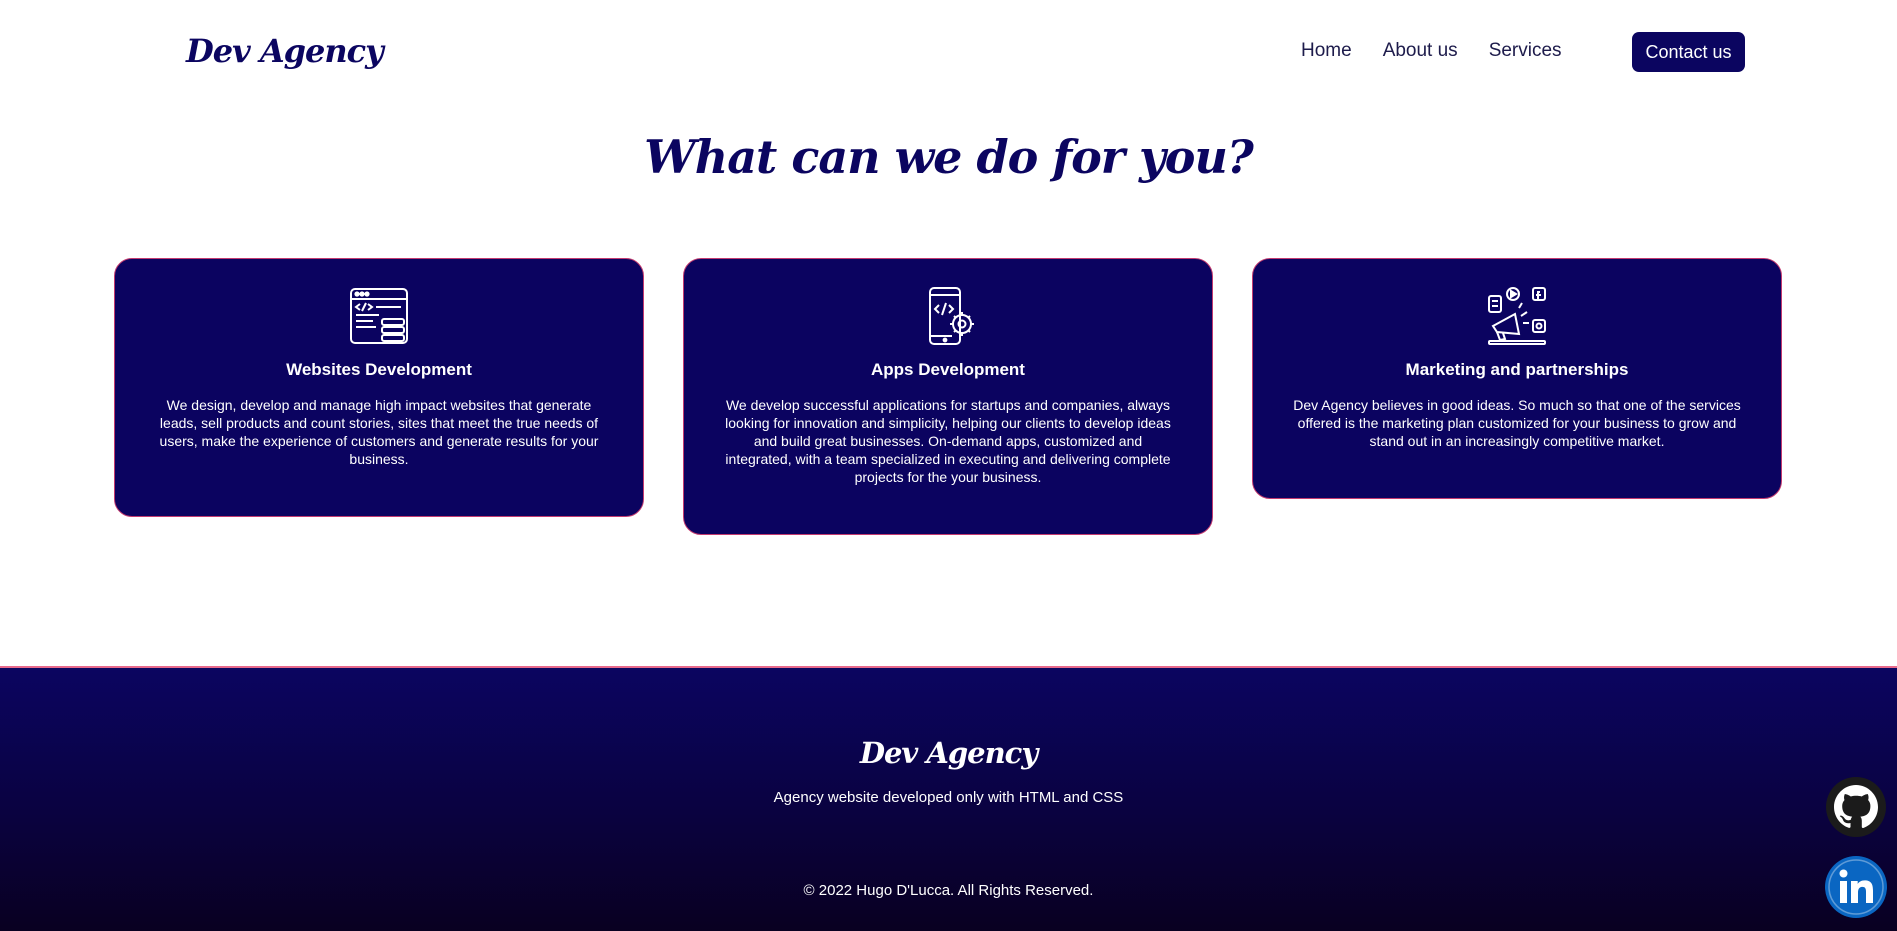 Image resolution: width=1897 pixels, height=931 pixels. What do you see at coordinates (379, 316) in the screenshot?
I see `website-code-icon` at bounding box center [379, 316].